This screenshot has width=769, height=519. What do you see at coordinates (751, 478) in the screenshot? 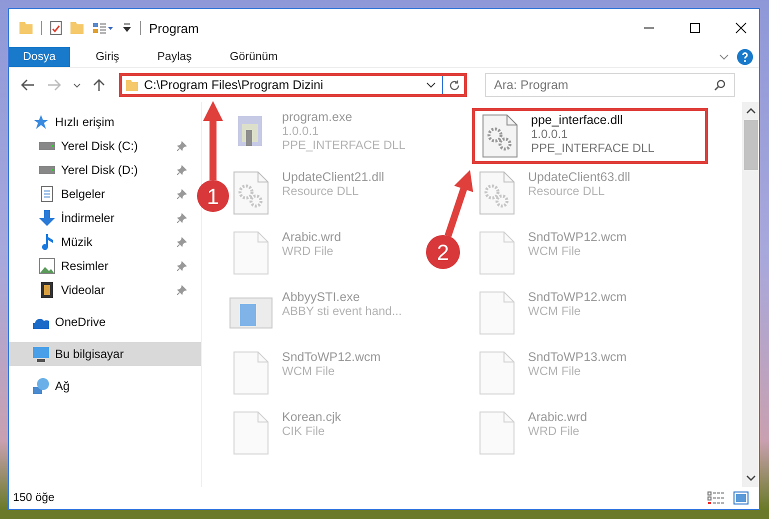
I see `scroll-down-icon` at bounding box center [751, 478].